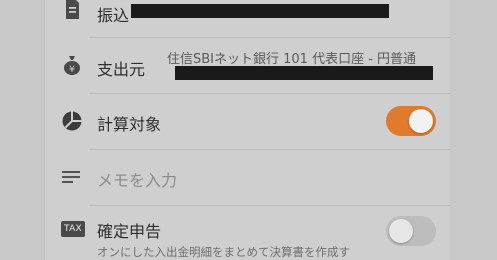 The width and height of the screenshot is (497, 260). I want to click on lines-icon, so click(72, 177).